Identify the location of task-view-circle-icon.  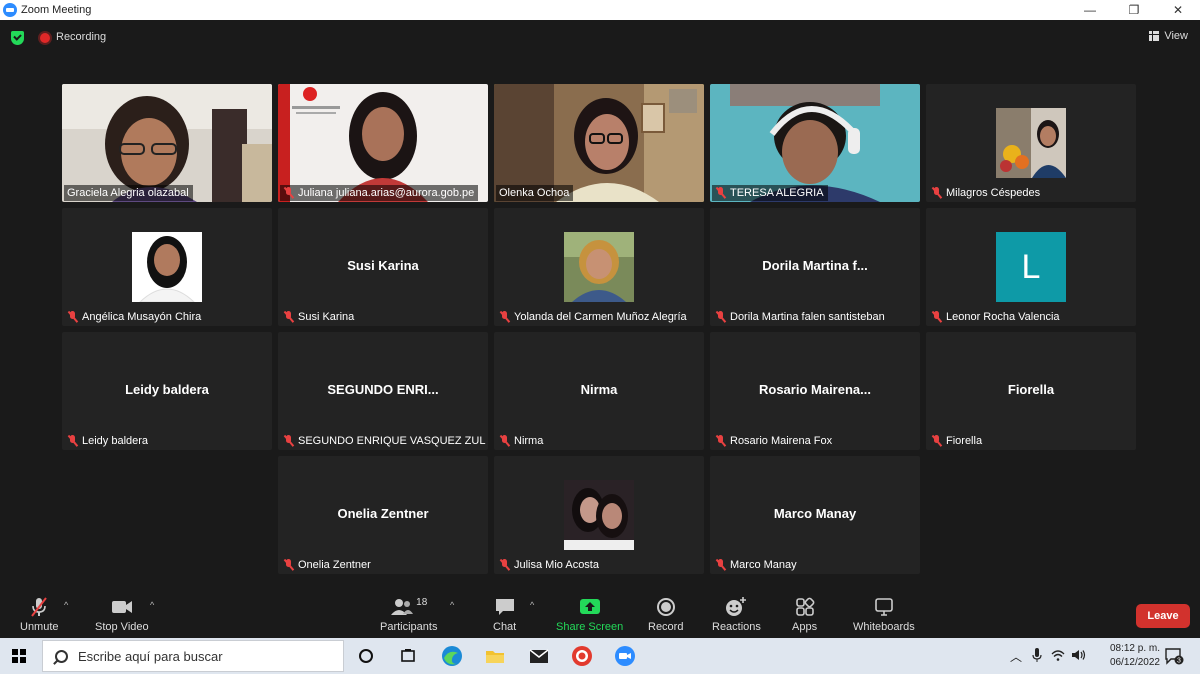
(366, 656).